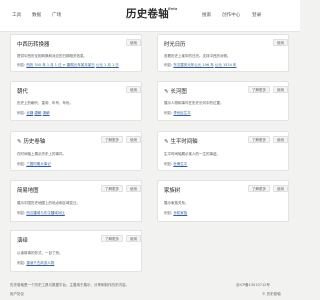 This screenshot has width=320, height=300. What do you see at coordinates (28, 191) in the screenshot?
I see `card-title: 简易地图` at bounding box center [28, 191].